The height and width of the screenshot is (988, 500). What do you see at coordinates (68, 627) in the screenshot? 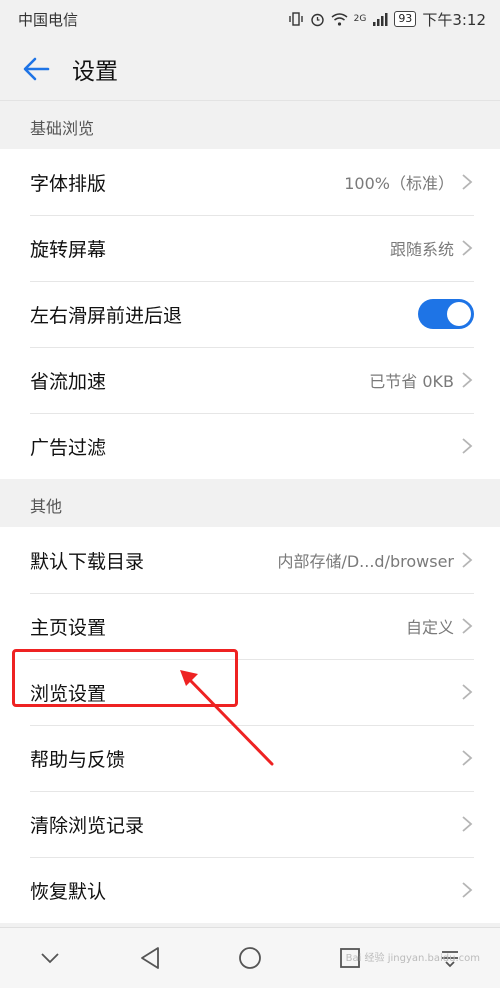
I see `setting-label: 主页设置` at bounding box center [68, 627].